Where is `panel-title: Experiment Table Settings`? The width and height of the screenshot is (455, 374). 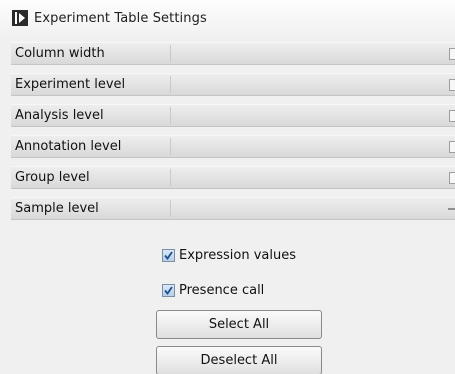
panel-title: Experiment Table Settings is located at coordinates (120, 18).